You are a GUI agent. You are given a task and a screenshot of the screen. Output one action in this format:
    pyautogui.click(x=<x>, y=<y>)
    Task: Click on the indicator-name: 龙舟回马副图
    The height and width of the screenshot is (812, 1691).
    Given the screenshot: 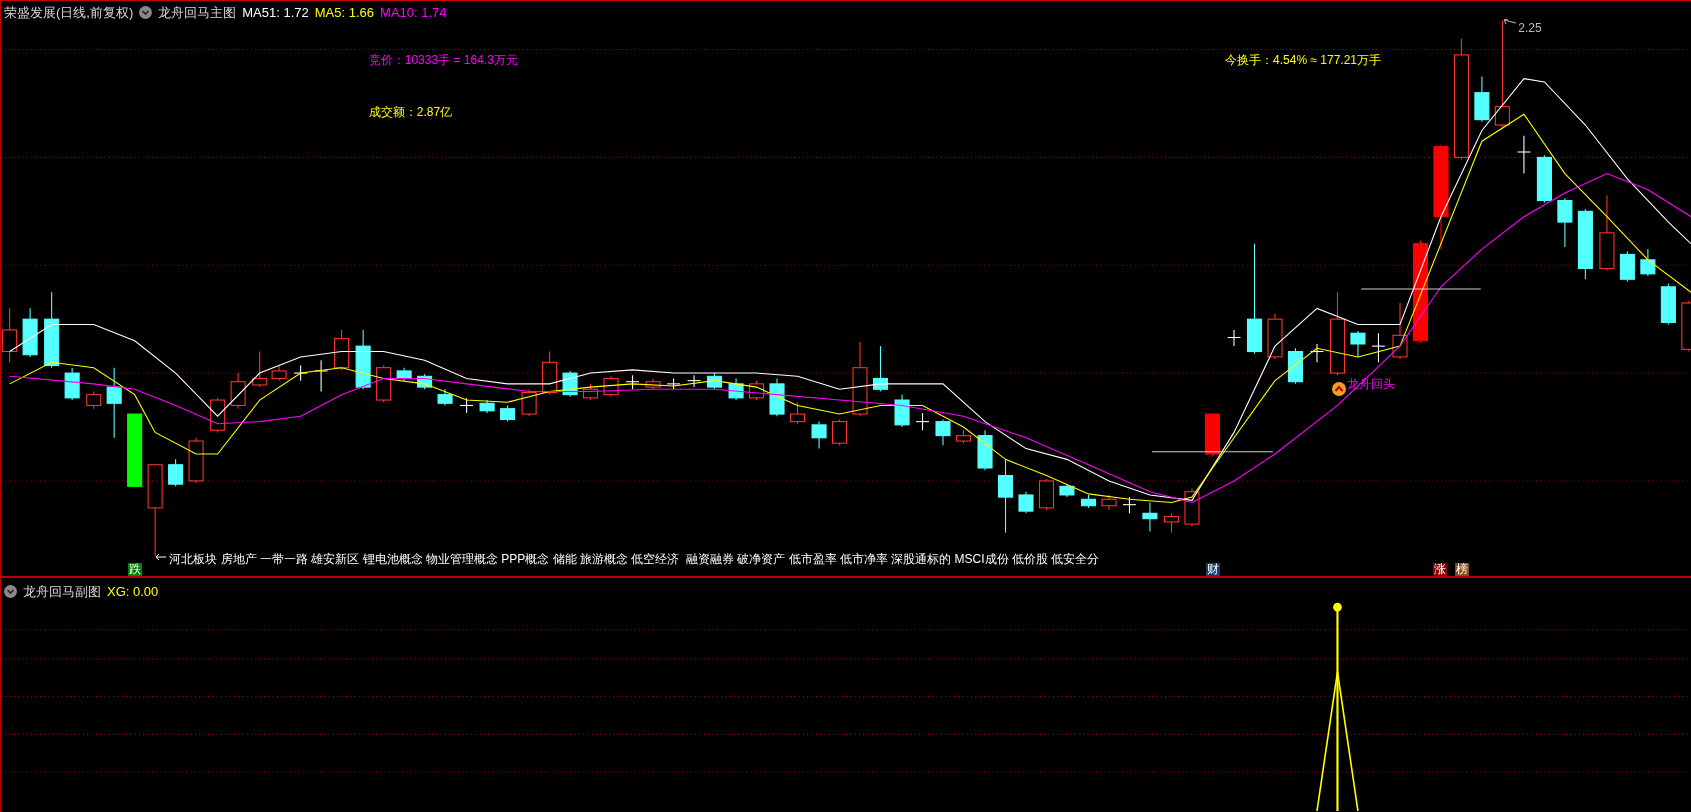 What is the action you would take?
    pyautogui.click(x=62, y=592)
    